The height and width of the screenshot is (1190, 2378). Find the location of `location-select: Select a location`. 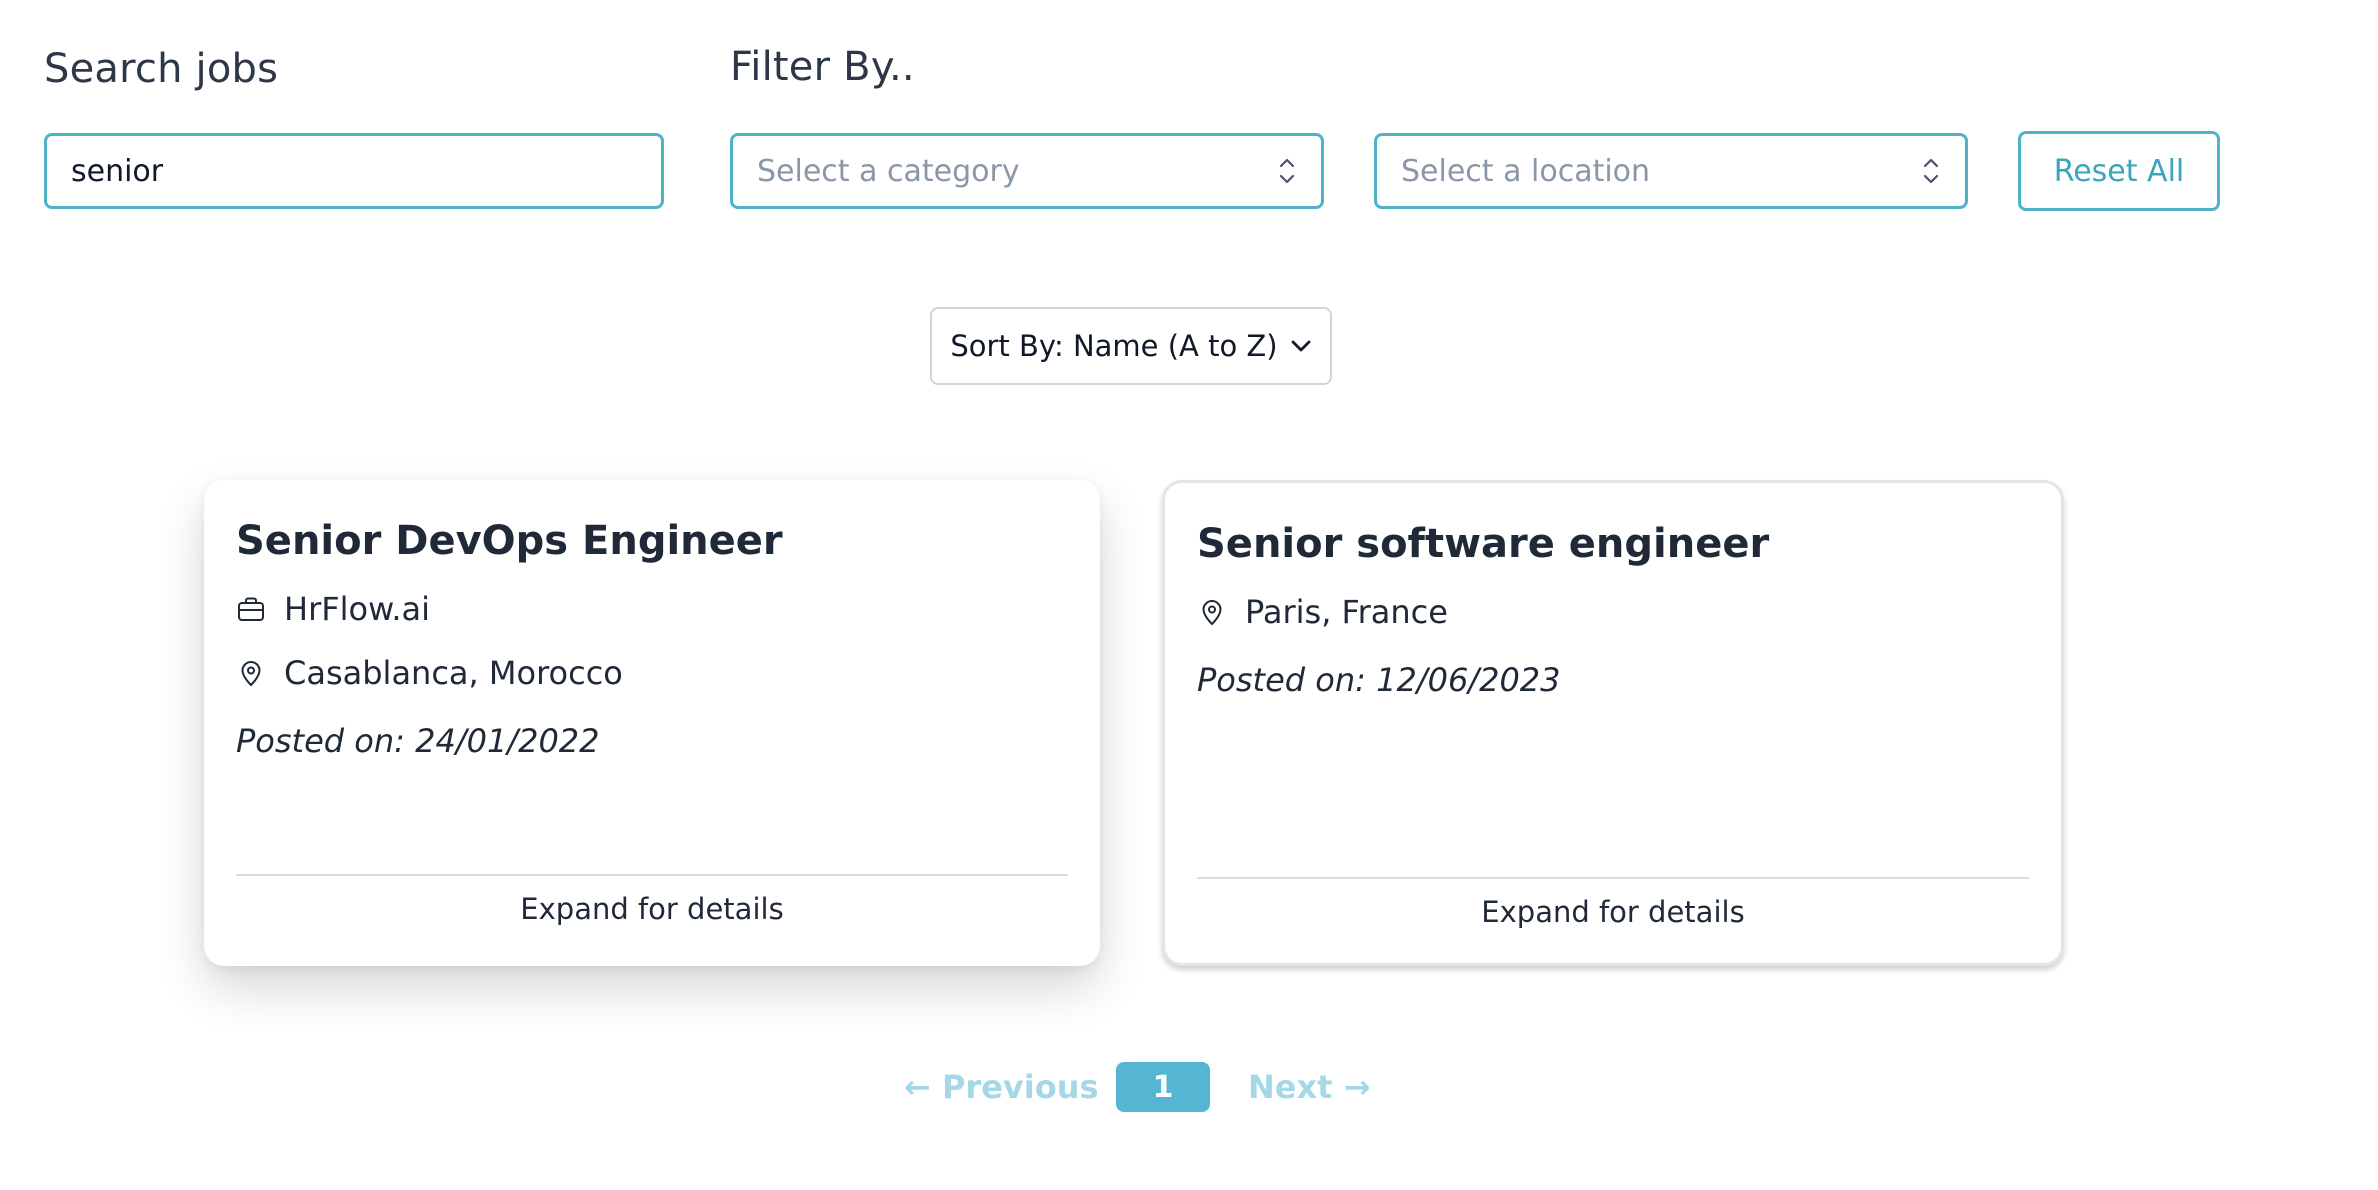

location-select: Select a location is located at coordinates (1671, 171).